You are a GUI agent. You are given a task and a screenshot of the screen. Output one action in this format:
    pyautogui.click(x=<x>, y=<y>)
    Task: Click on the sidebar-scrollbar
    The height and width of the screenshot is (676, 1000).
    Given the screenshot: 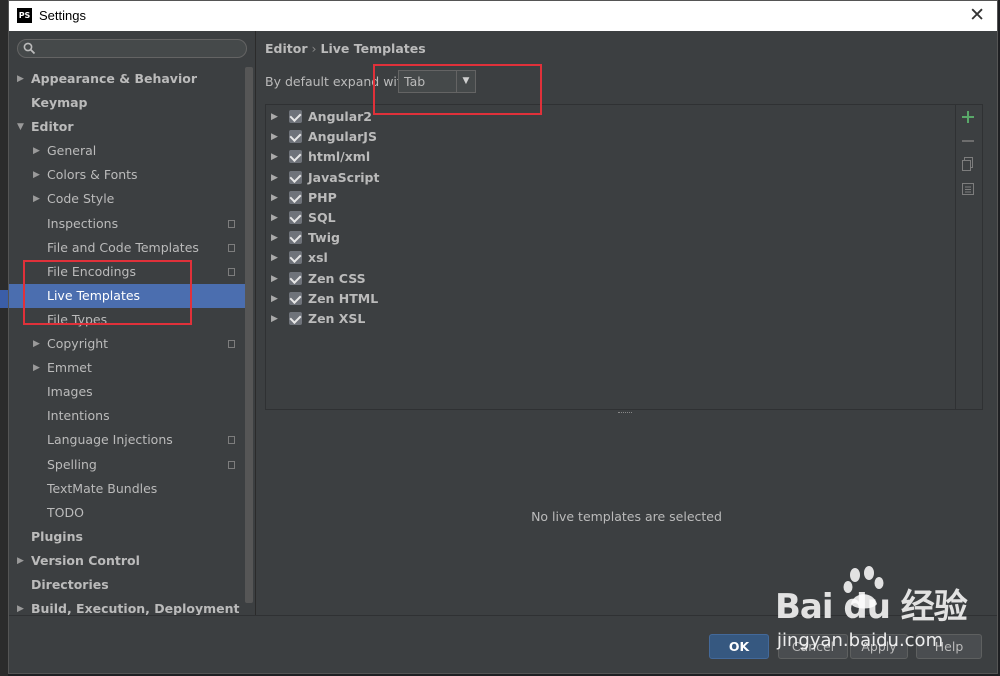 What is the action you would take?
    pyautogui.click(x=249, y=335)
    